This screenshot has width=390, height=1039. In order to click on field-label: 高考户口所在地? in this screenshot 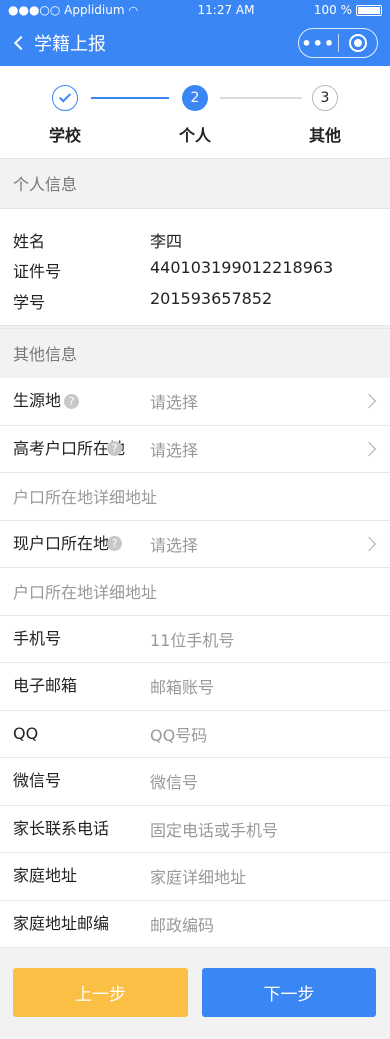, I will do `click(69, 448)`.